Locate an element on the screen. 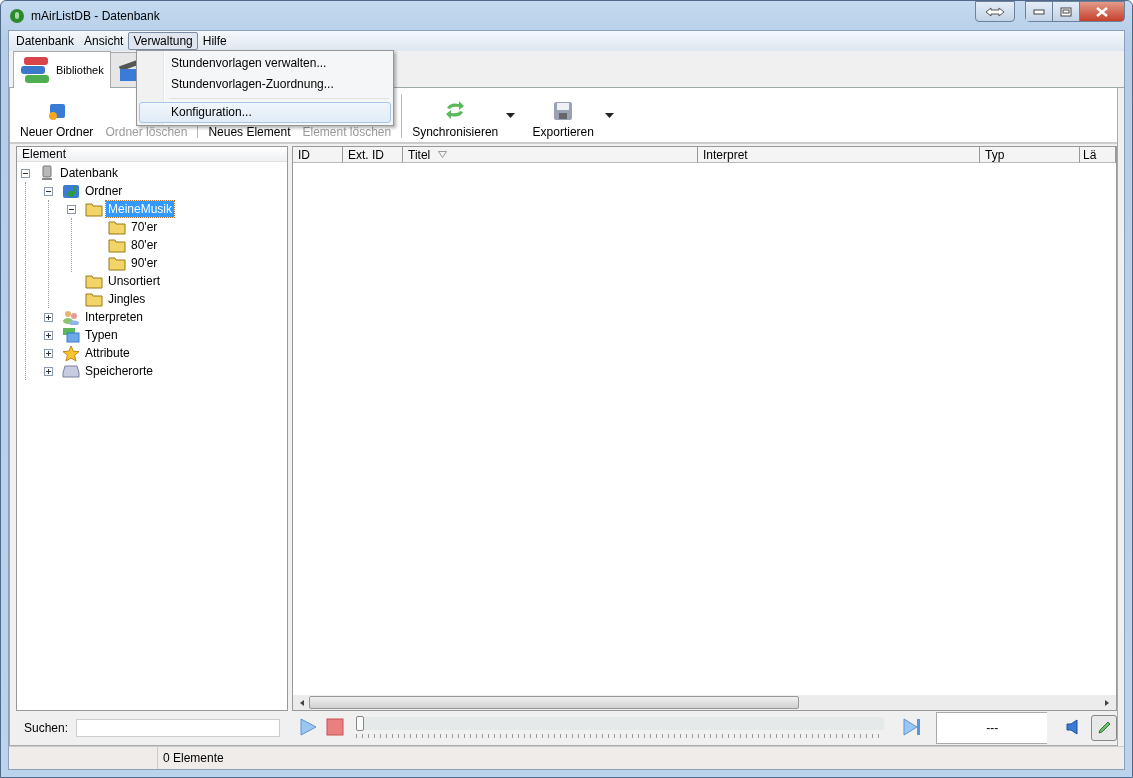 The width and height of the screenshot is (1133, 778). search-label: Suchen: is located at coordinates (46, 728).